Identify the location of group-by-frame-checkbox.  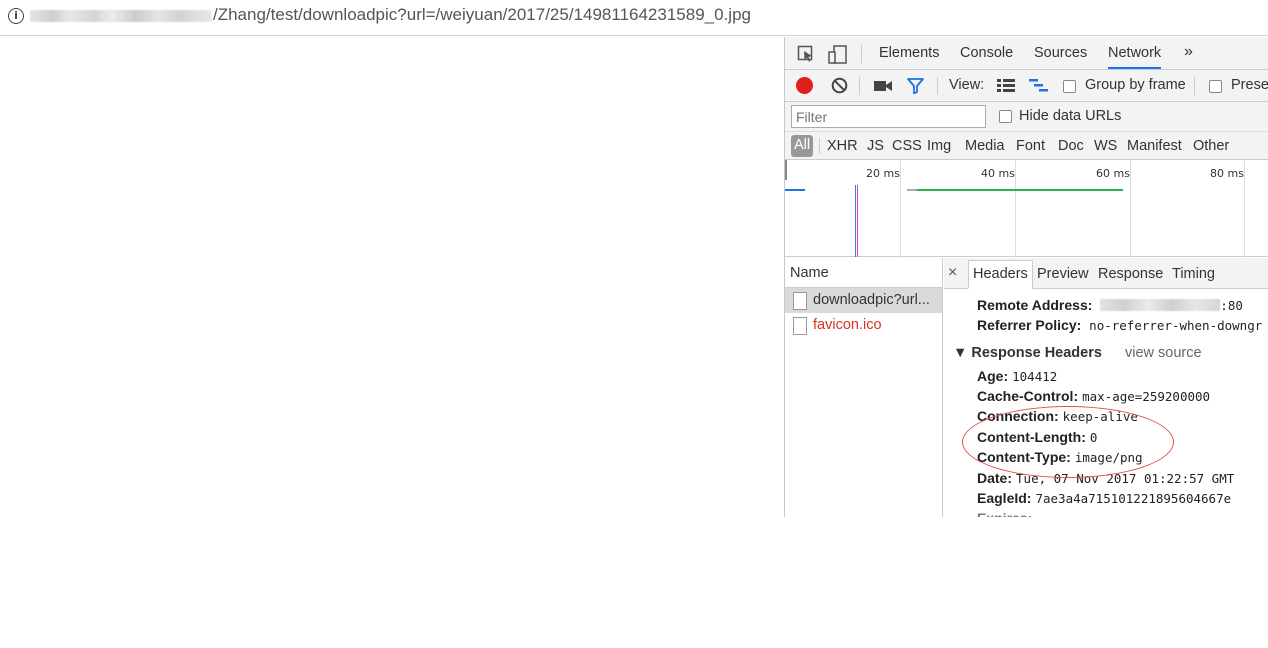
(1069, 86).